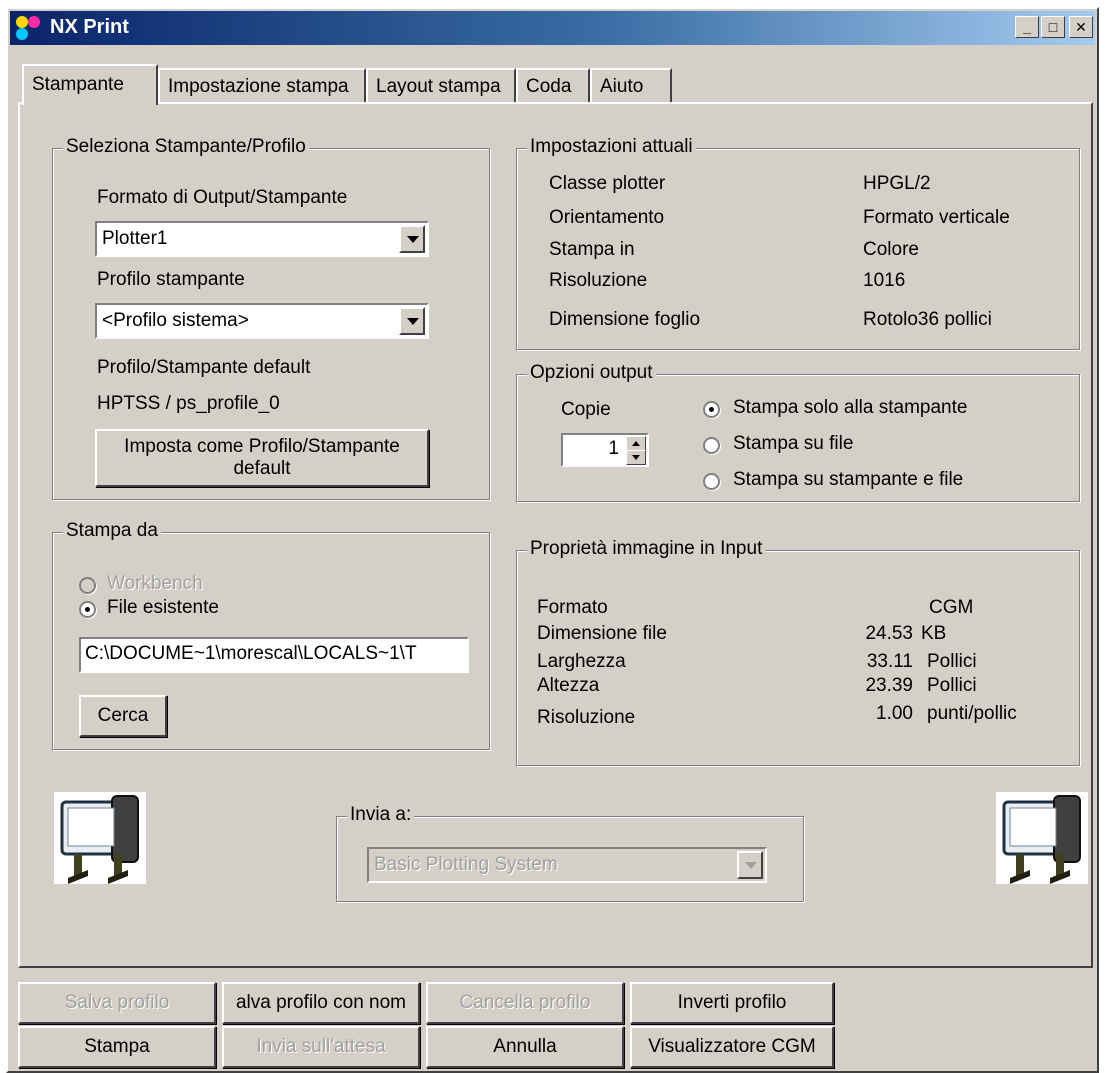 This screenshot has height=1073, width=1105. What do you see at coordinates (188, 403) in the screenshot?
I see `default-profile-value: HPTSS / ps_profile_0` at bounding box center [188, 403].